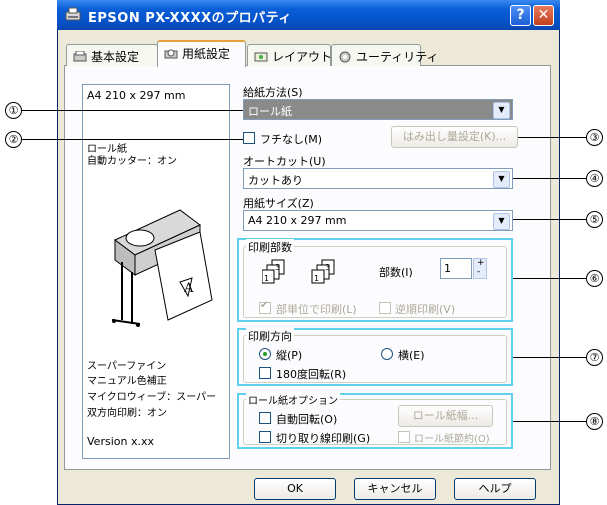 This screenshot has height=505, width=607. What do you see at coordinates (594, 137) in the screenshot?
I see `callout-3: ③` at bounding box center [594, 137].